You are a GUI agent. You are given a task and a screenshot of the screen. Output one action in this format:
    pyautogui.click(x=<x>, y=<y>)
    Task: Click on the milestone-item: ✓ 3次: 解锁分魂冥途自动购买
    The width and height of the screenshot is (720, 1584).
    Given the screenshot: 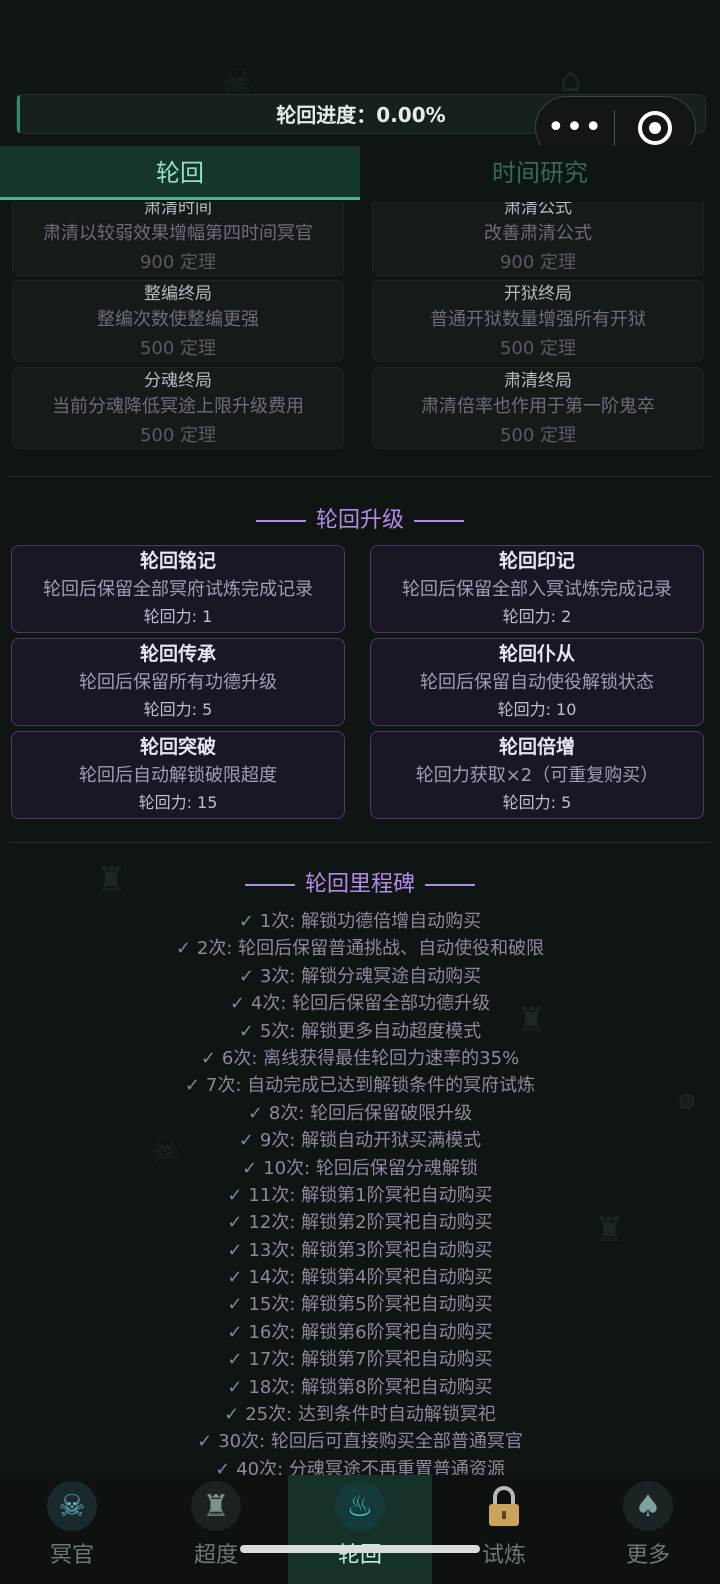 What is the action you would take?
    pyautogui.click(x=360, y=976)
    